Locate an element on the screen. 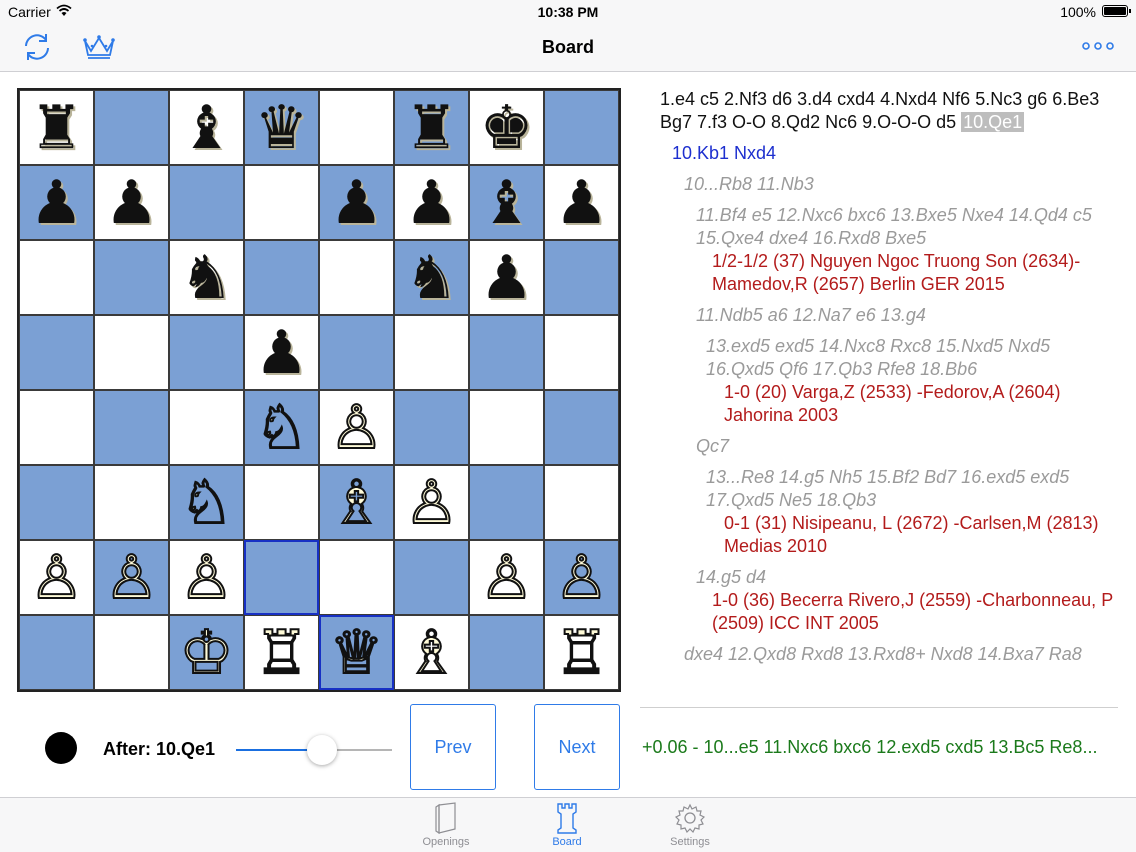 This screenshot has height=852, width=1136. chess-piece: ♚ is located at coordinates (507, 128).